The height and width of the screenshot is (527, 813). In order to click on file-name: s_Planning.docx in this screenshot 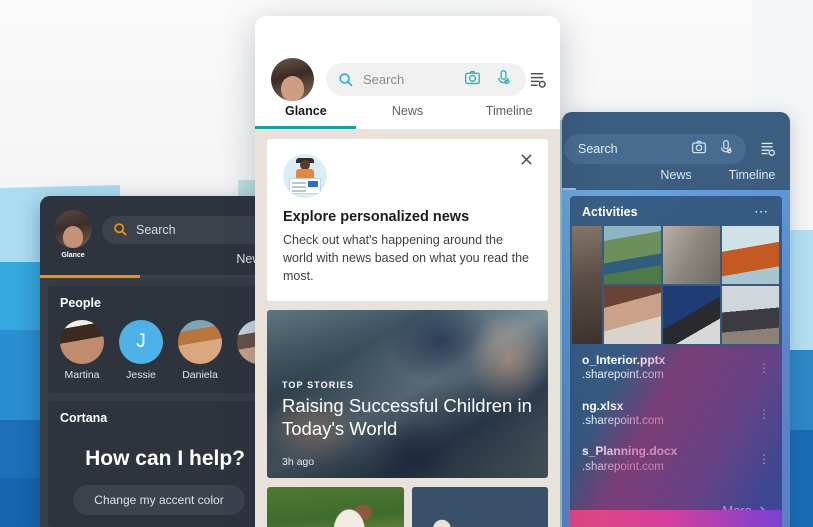, I will do `click(630, 451)`.